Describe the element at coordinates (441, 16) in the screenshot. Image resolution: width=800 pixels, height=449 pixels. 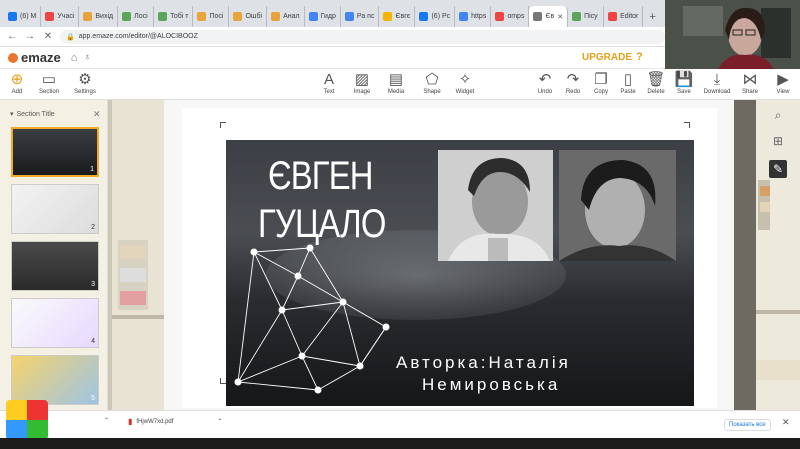
I see `tab-label: (6) Рс` at that location.